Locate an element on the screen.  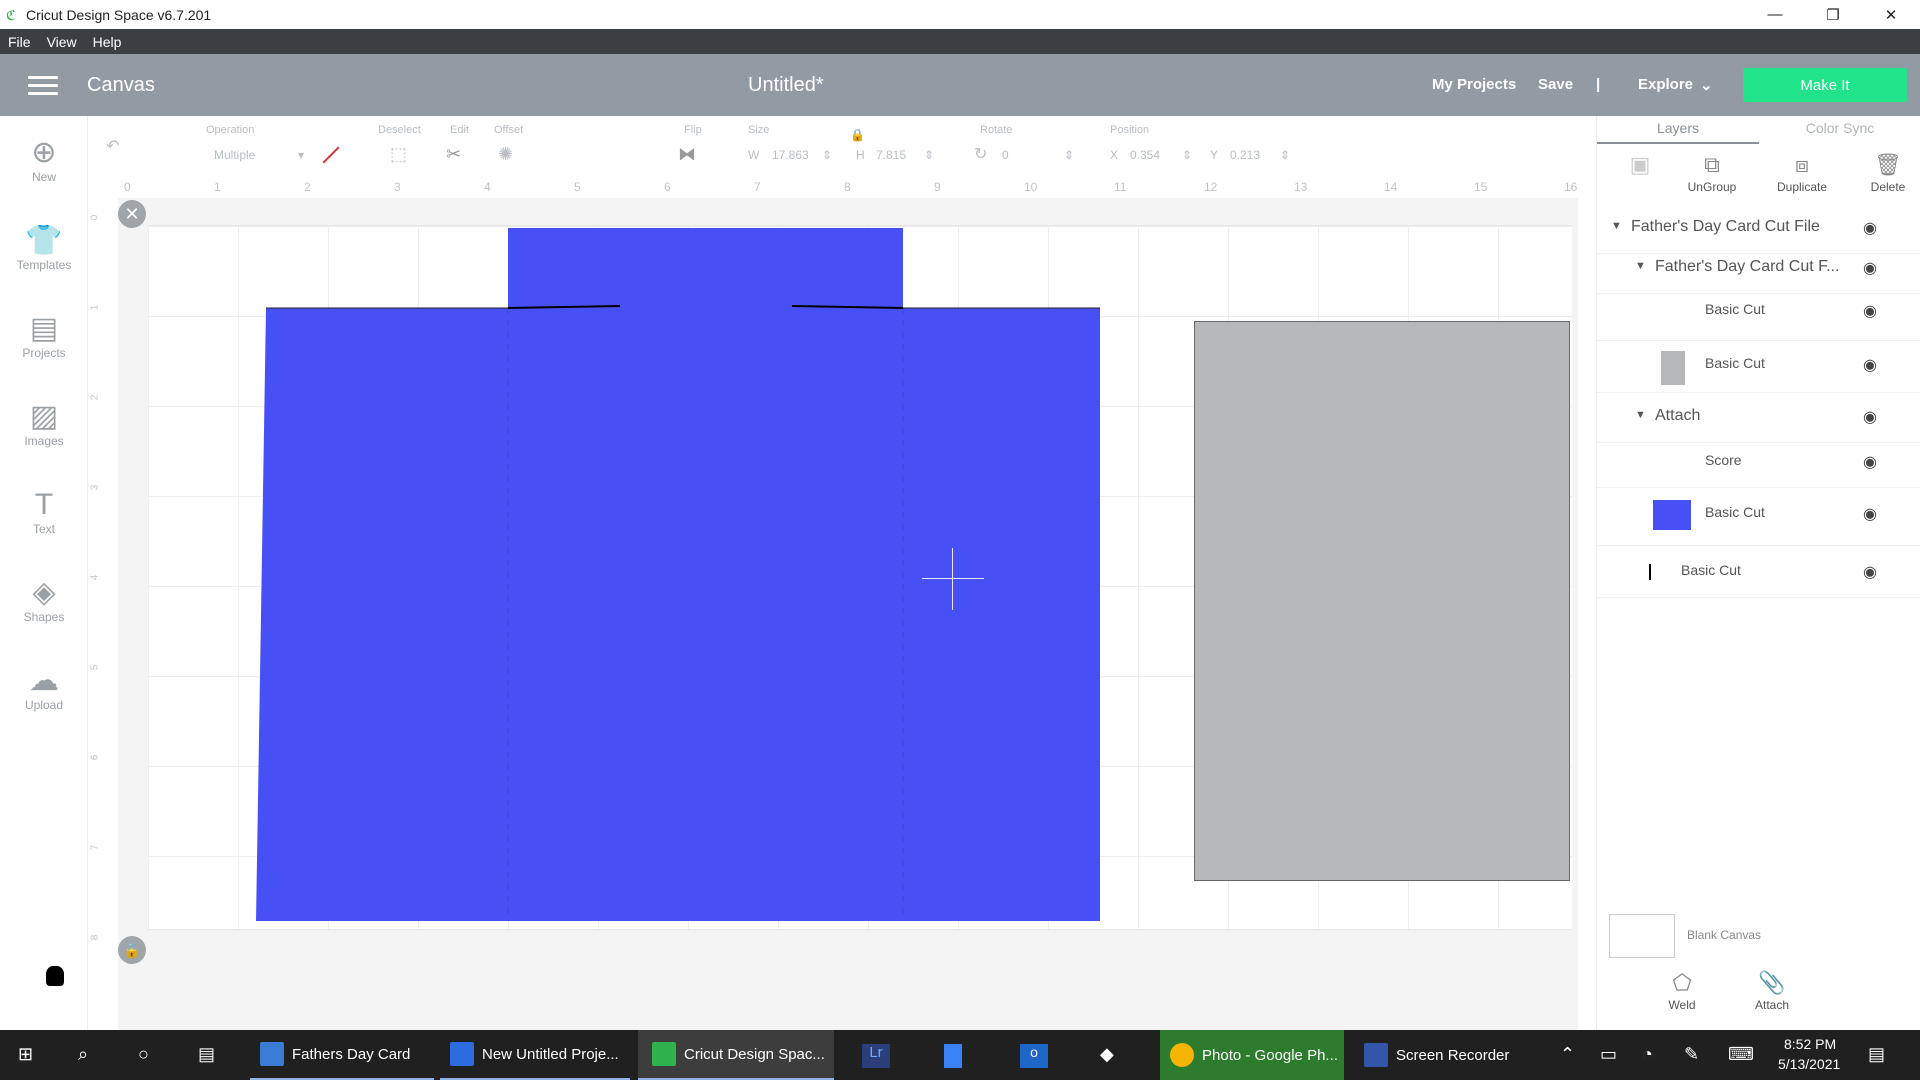
wifi-icon: ◔ is located at coordinates (1647, 1054).